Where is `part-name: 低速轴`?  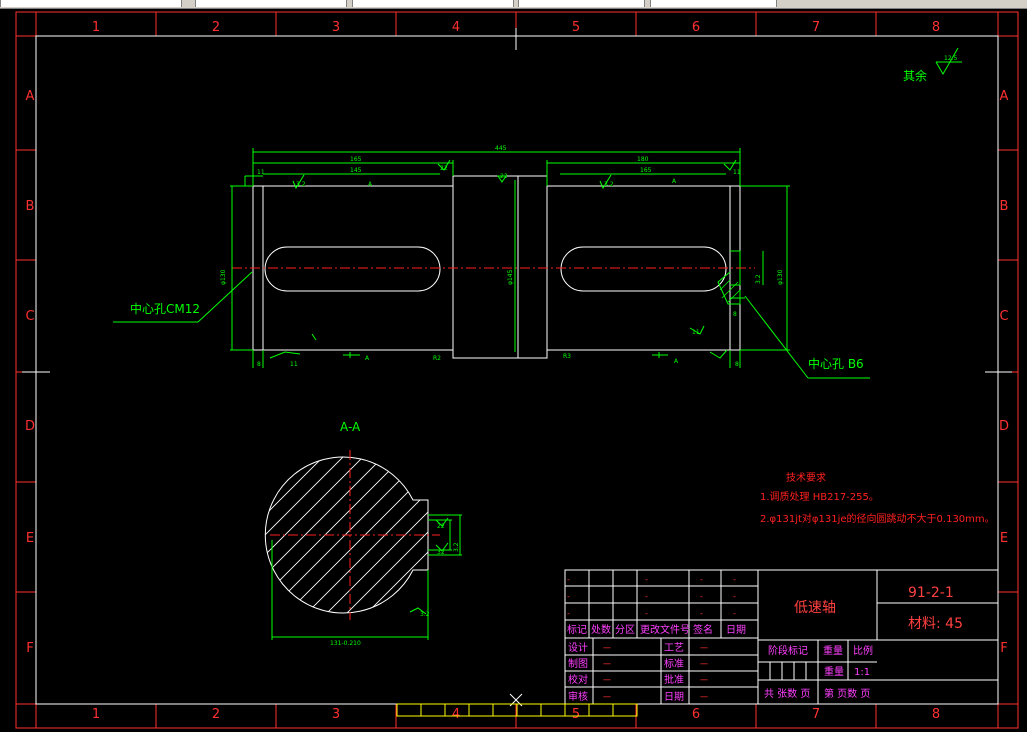 part-name: 低速轴 is located at coordinates (815, 608).